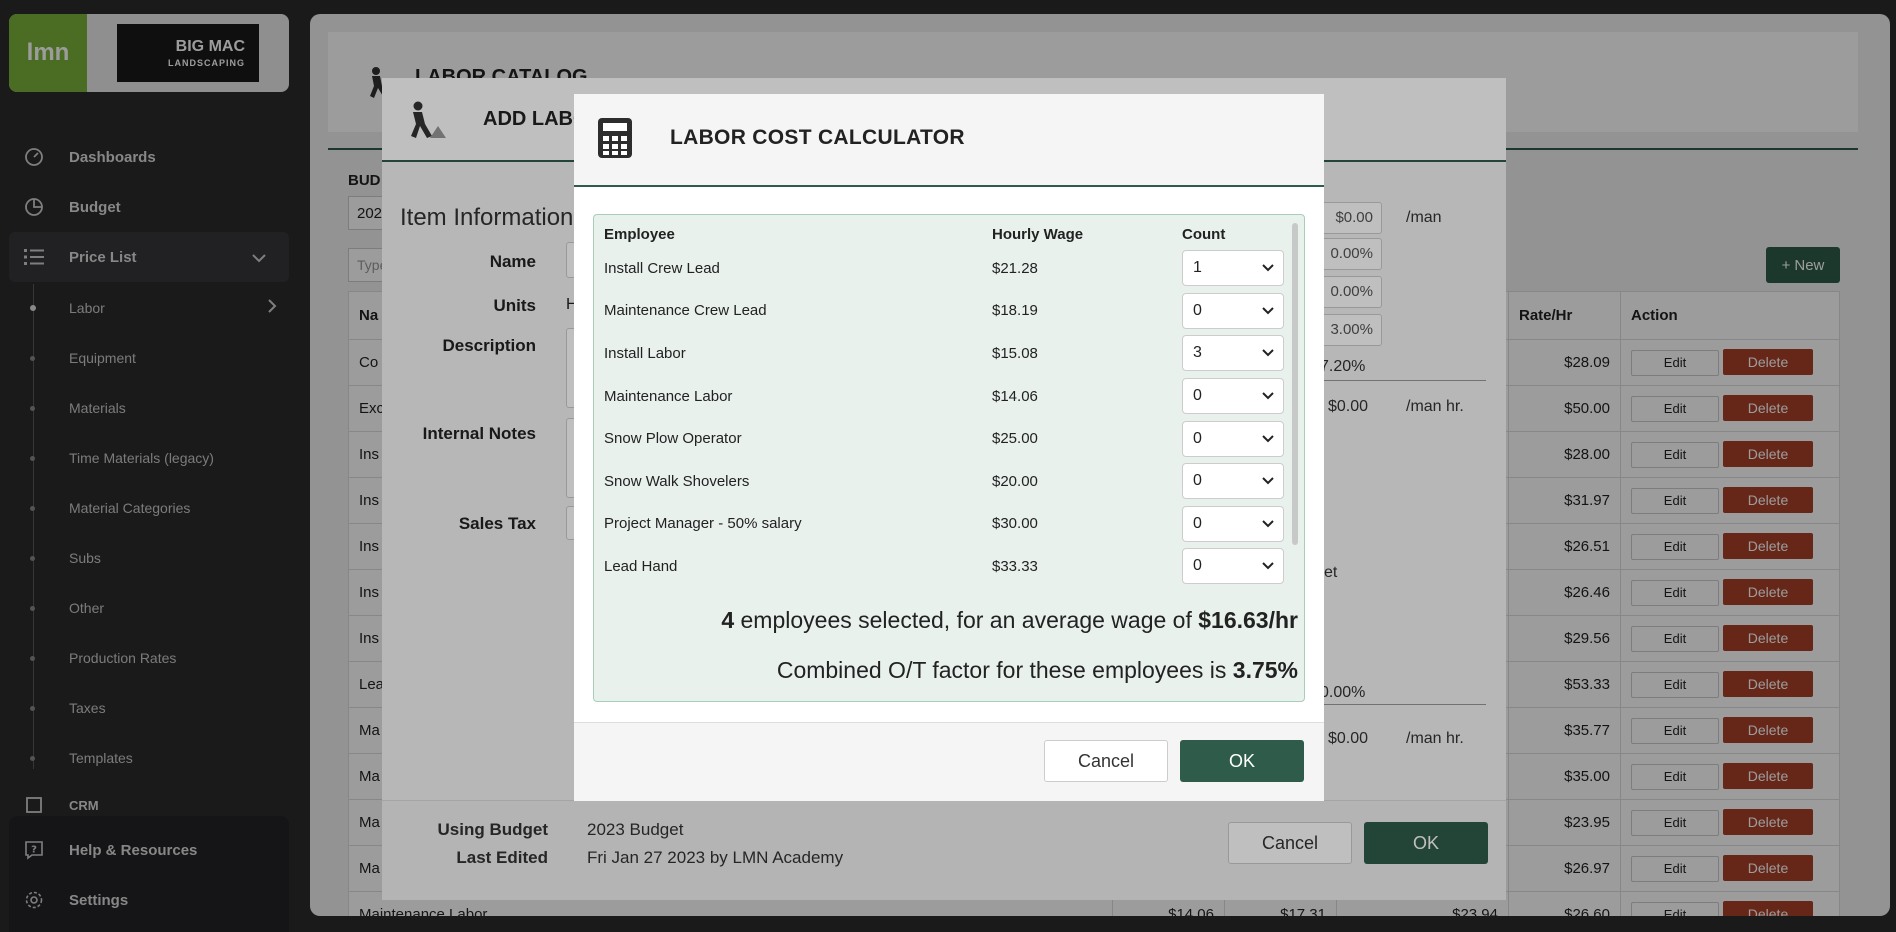  I want to click on employee-name: Snow Plow Operator, so click(673, 439).